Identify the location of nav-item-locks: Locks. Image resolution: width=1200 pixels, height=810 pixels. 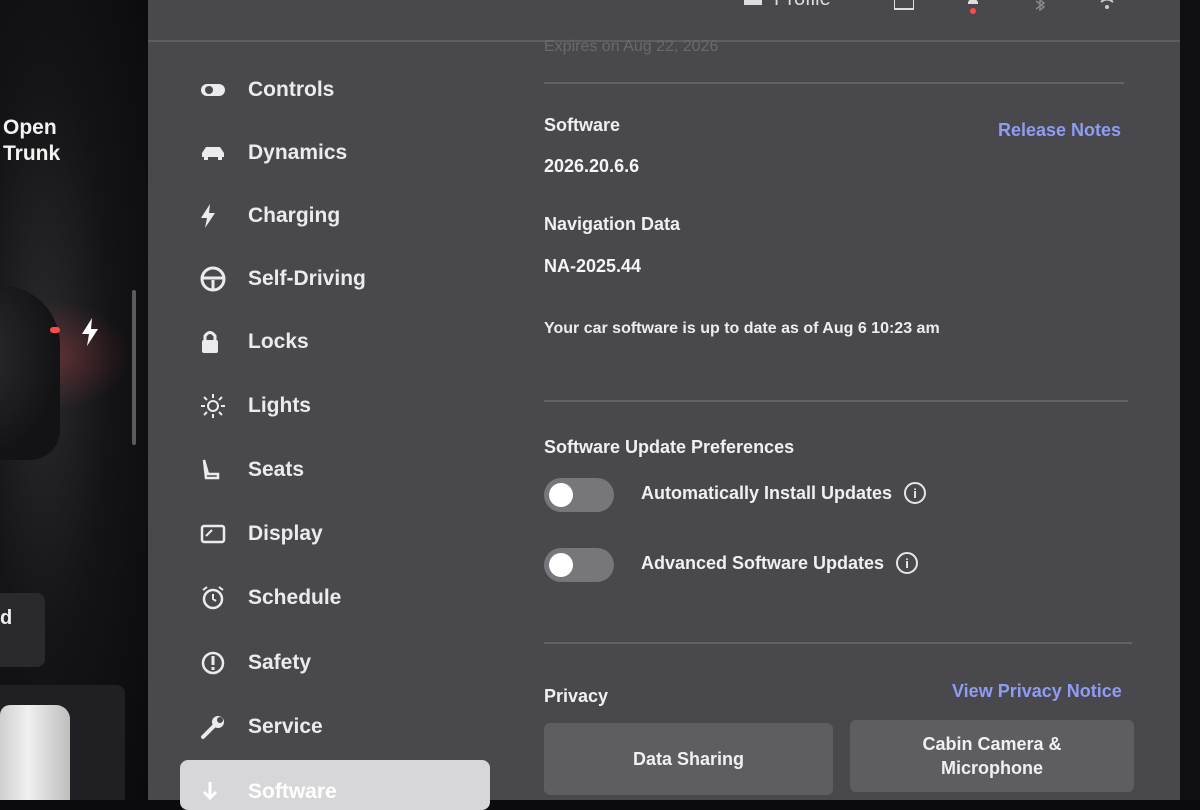
(254, 342).